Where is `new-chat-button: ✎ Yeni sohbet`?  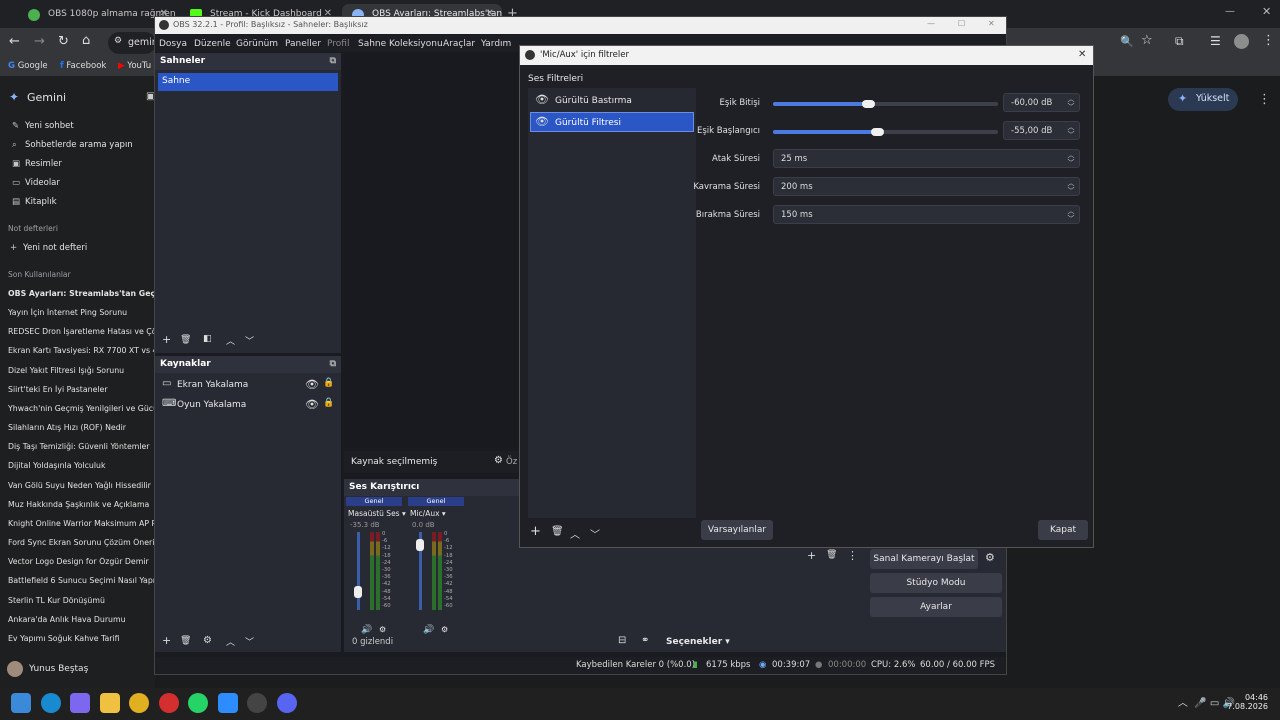
new-chat-button: ✎ Yeni sohbet is located at coordinates (43, 126).